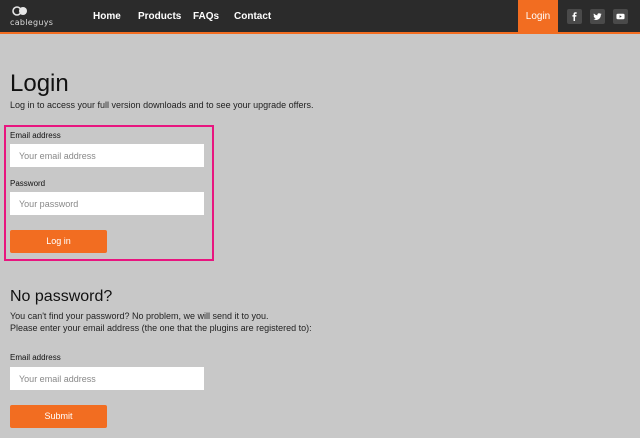 Image resolution: width=640 pixels, height=438 pixels. What do you see at coordinates (107, 203) in the screenshot?
I see `password-field` at bounding box center [107, 203].